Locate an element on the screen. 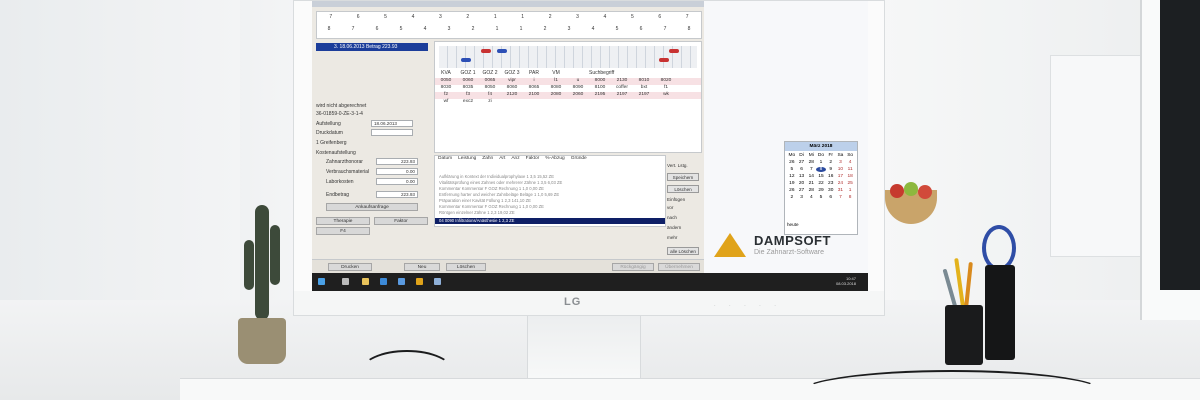 This screenshot has height=400, width=1200. calendar-day: 16 is located at coordinates (831, 176).